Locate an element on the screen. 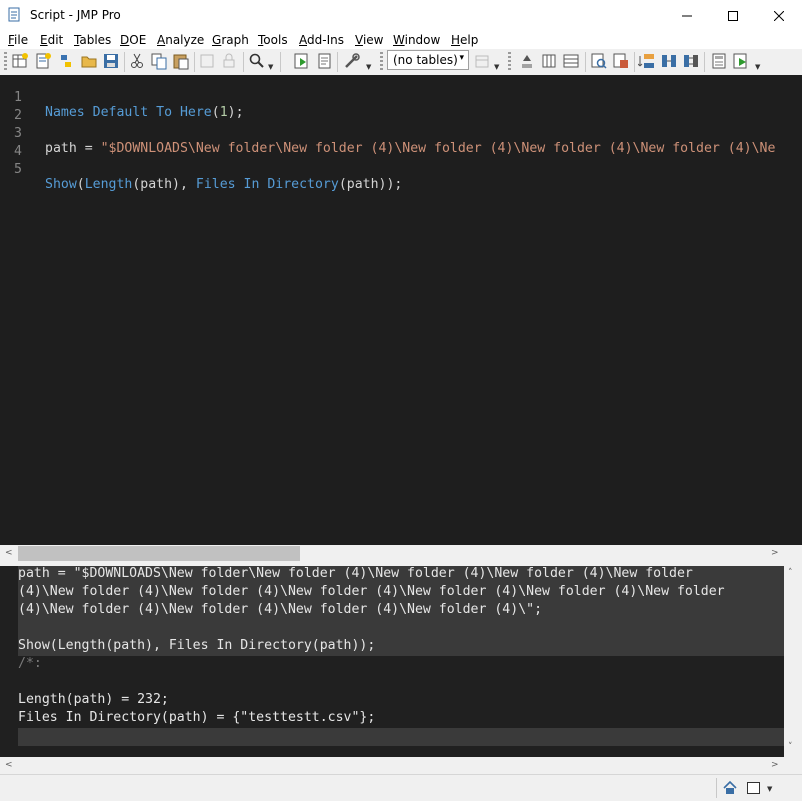 The width and height of the screenshot is (802, 801). window-title: Script - JMP Pro is located at coordinates (75, 15).